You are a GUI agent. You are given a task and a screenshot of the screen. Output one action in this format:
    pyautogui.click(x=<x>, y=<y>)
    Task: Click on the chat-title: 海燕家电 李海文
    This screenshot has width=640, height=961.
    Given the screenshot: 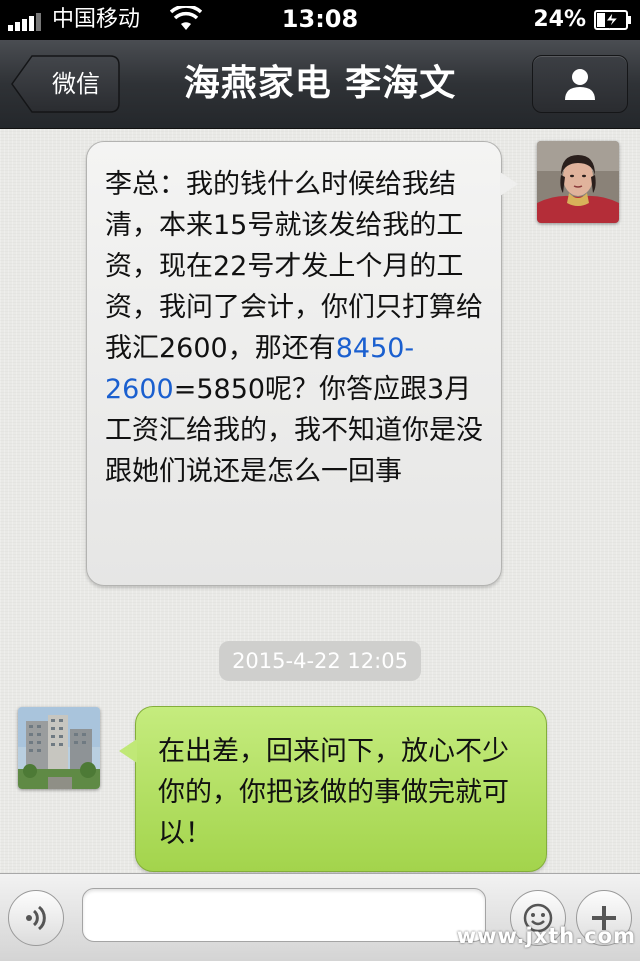 What is the action you would take?
    pyautogui.click(x=320, y=83)
    